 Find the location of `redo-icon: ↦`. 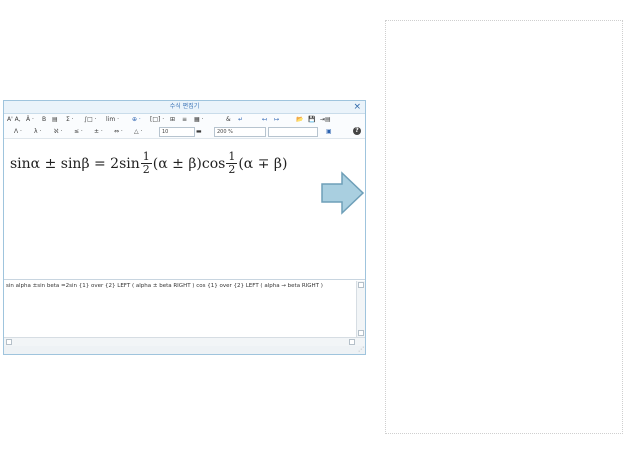

redo-icon: ↦ is located at coordinates (276, 120).